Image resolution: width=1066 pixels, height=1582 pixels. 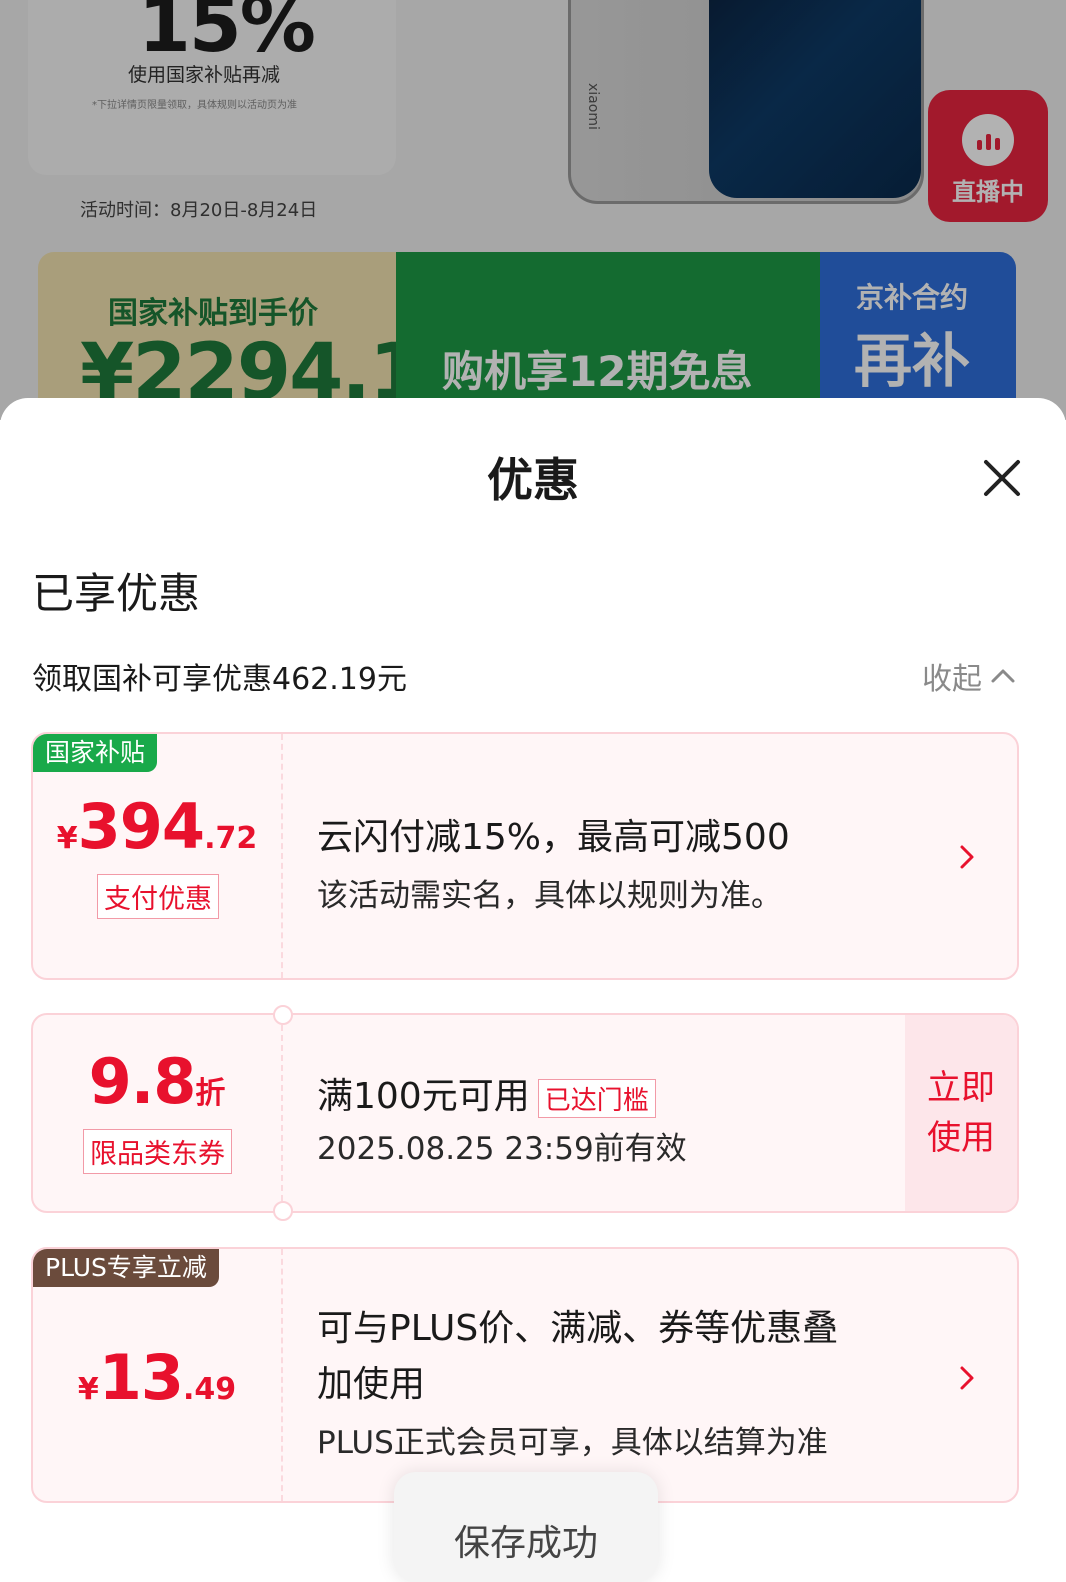 I want to click on coupon-expiry: 2025.08.25 23:59前有效, so click(x=502, y=1149).